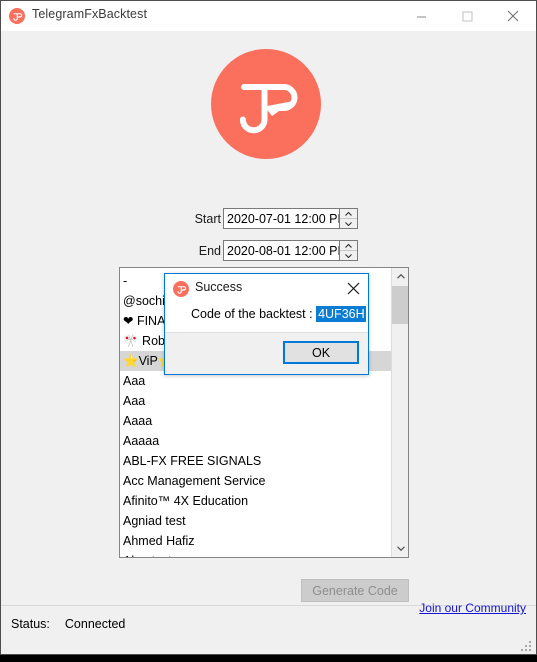 This screenshot has height=662, width=537. What do you see at coordinates (255, 421) in the screenshot?
I see `list-item: Aaaa` at bounding box center [255, 421].